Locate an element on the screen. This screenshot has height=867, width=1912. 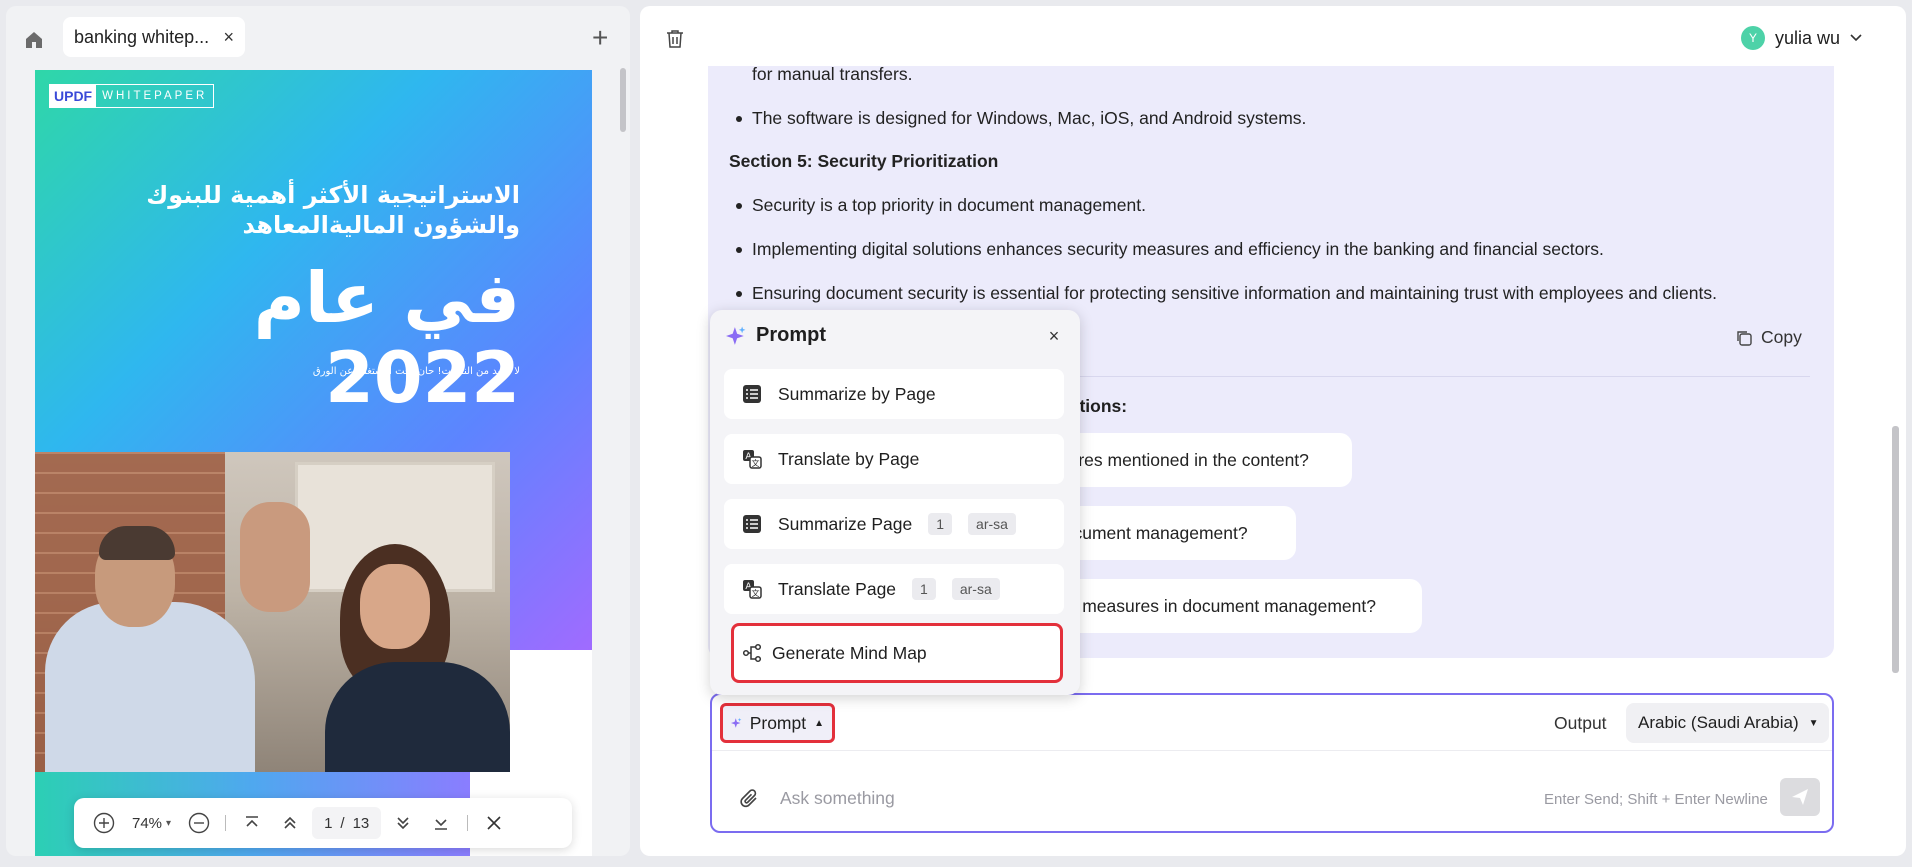
home-button is located at coordinates (34, 40).